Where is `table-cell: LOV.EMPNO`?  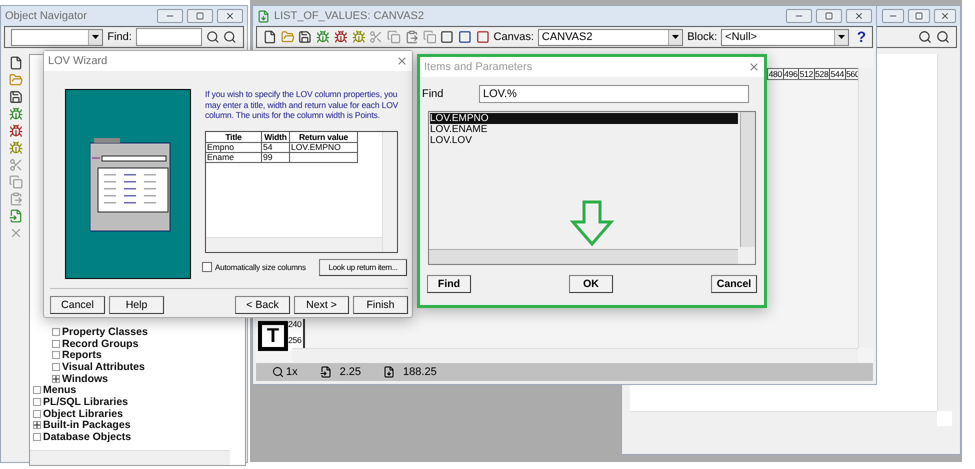 table-cell: LOV.EMPNO is located at coordinates (324, 148).